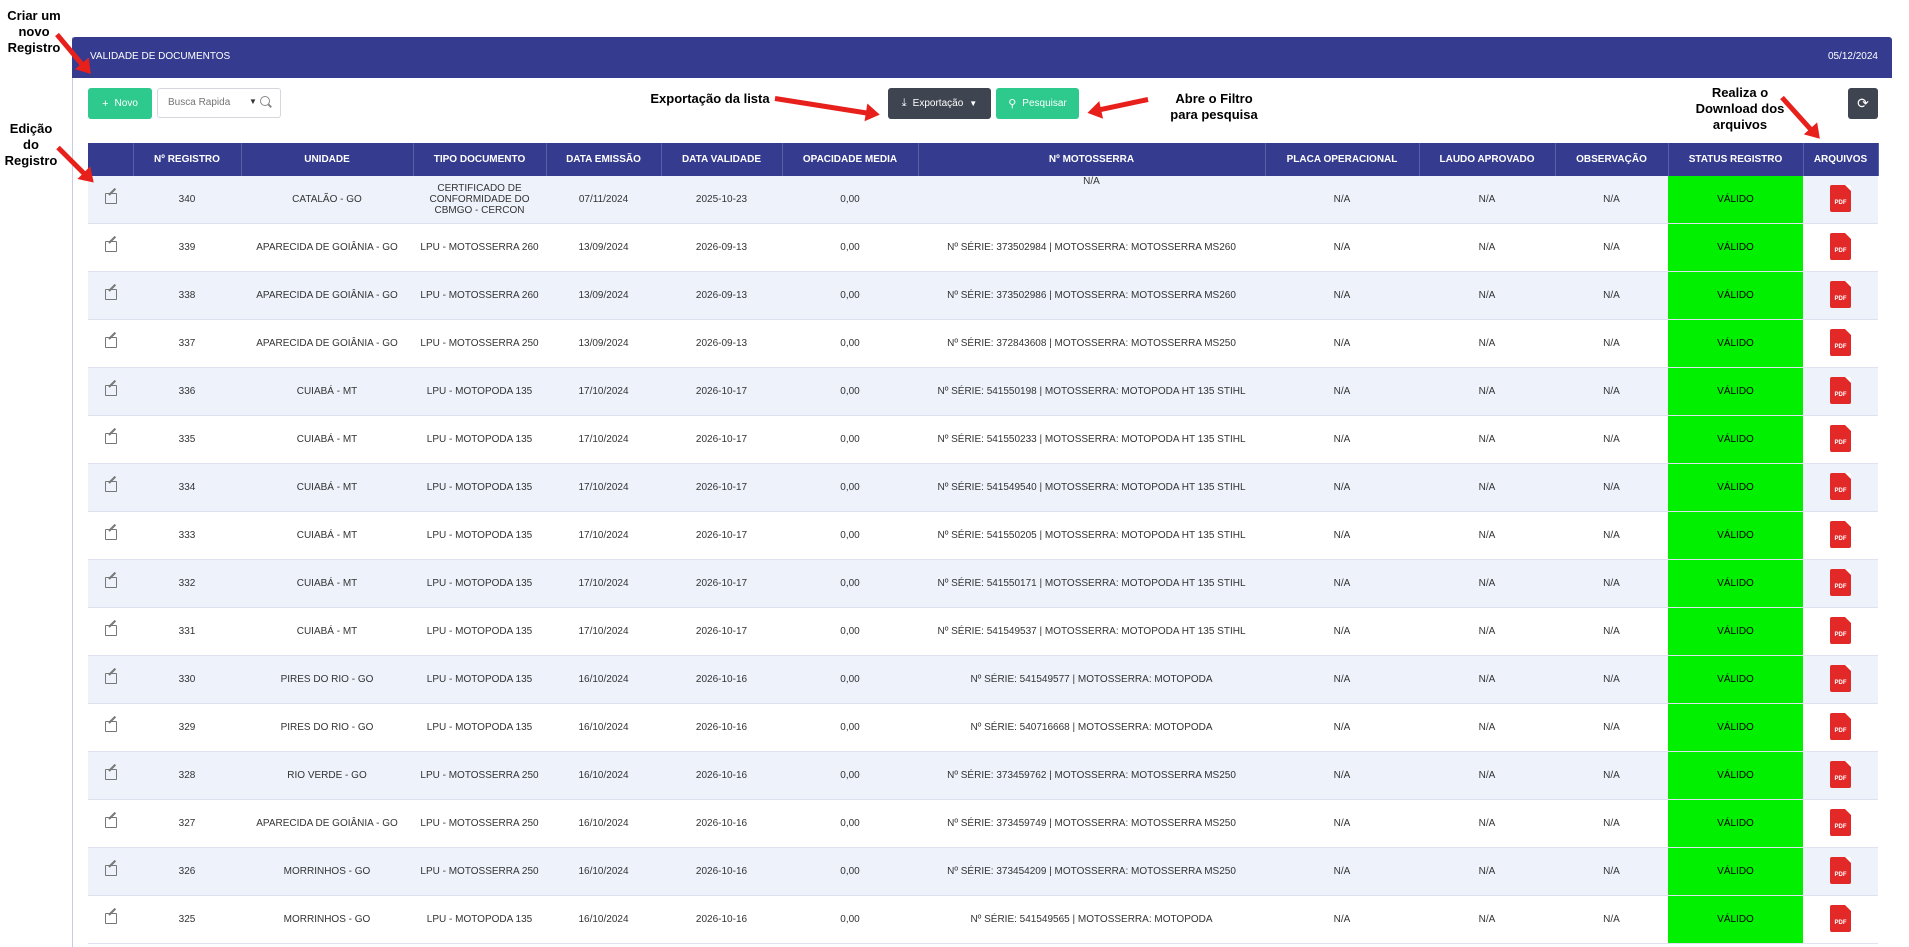 Image resolution: width=1909 pixels, height=947 pixels. I want to click on cell-emissao: 17/10/2024, so click(603, 631).